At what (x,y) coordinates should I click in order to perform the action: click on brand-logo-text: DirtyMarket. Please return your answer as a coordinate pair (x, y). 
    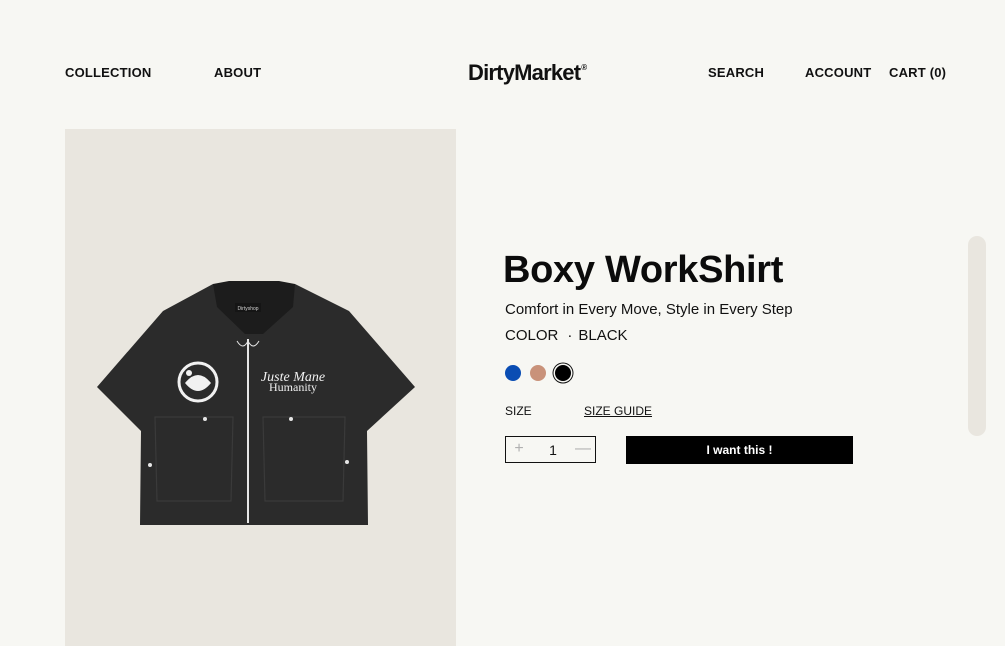
    Looking at the image, I should click on (524, 72).